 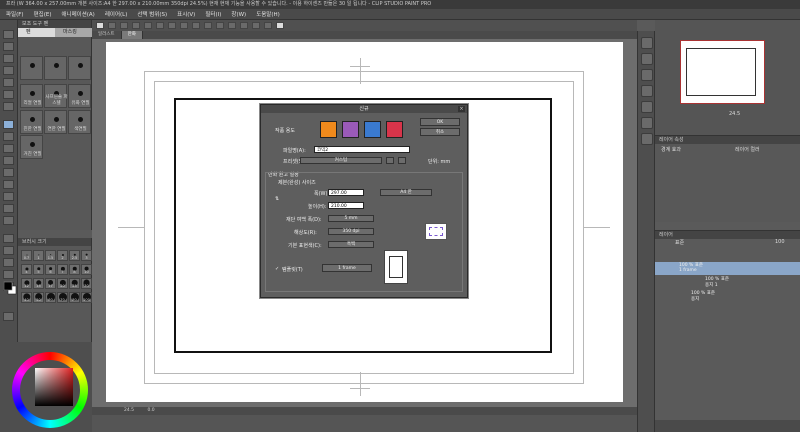 What do you see at coordinates (8, 262) in the screenshot?
I see `ruler-icon` at bounding box center [8, 262].